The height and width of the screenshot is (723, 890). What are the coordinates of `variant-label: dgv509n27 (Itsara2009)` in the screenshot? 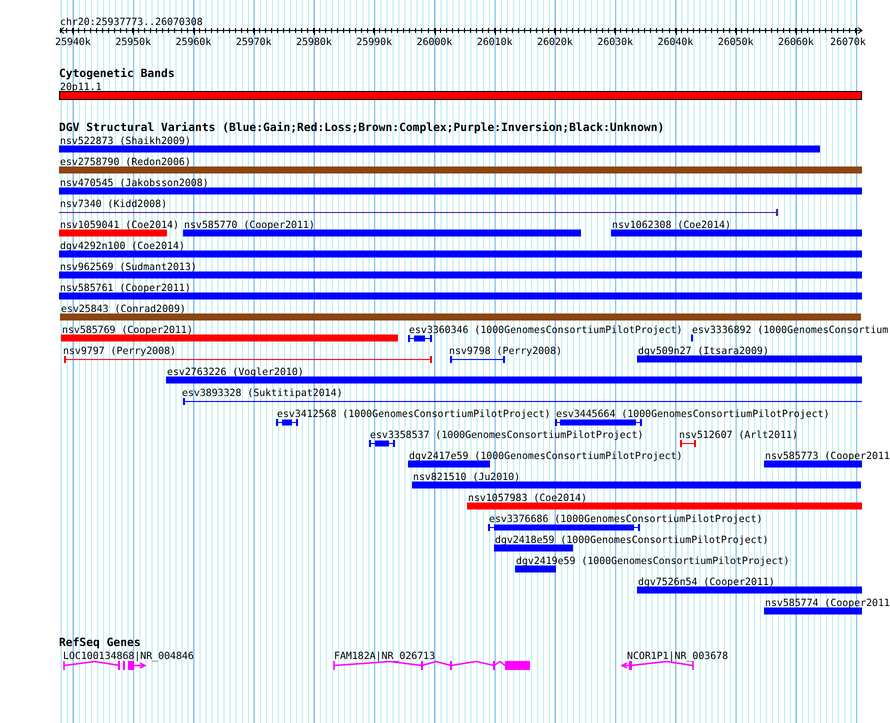 It's located at (703, 351).